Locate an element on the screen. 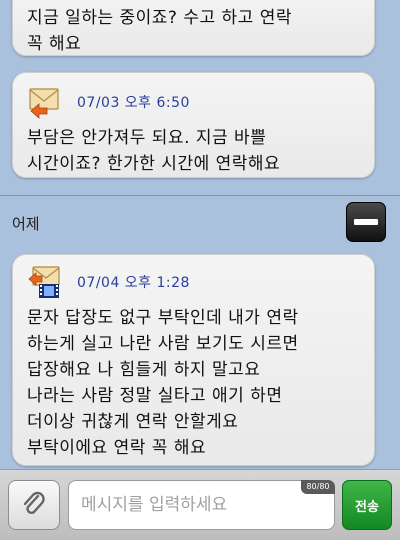  collapse-button is located at coordinates (366, 222).